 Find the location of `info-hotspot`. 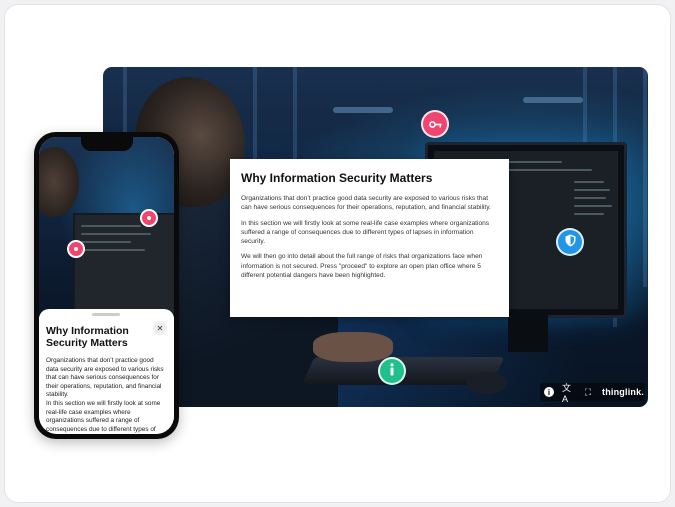

info-hotspot is located at coordinates (392, 371).